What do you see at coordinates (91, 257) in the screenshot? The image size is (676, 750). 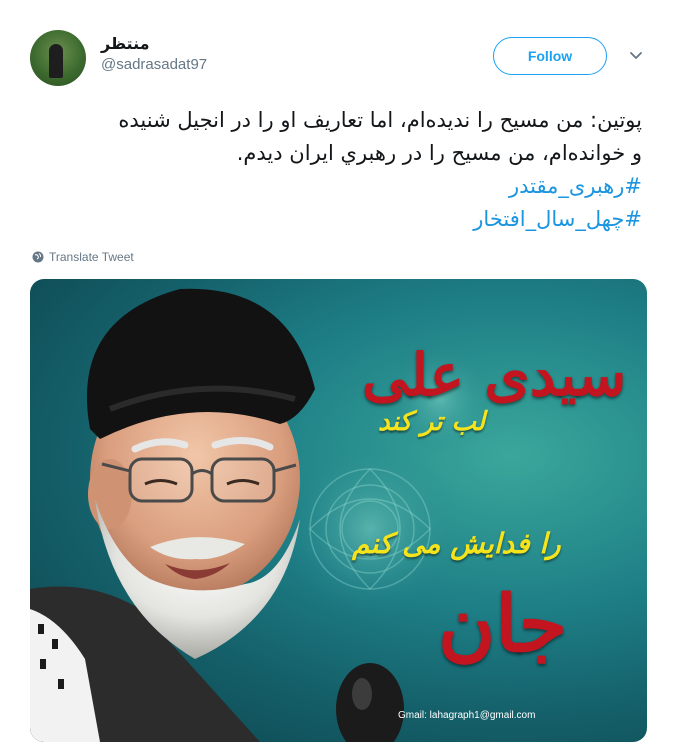 I see `translate-label: Translate Tweet` at bounding box center [91, 257].